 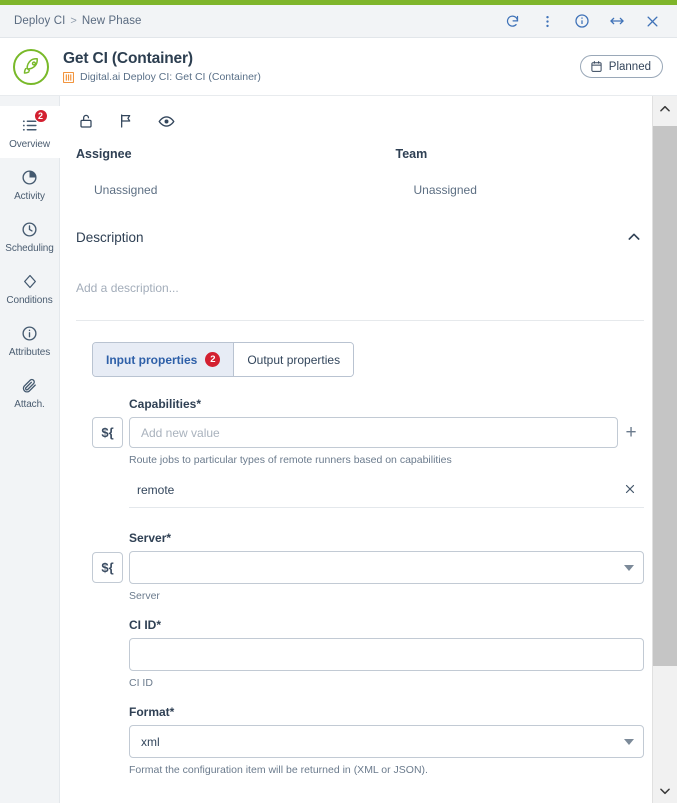 What do you see at coordinates (665, 108) in the screenshot?
I see `scroll-up-button` at bounding box center [665, 108].